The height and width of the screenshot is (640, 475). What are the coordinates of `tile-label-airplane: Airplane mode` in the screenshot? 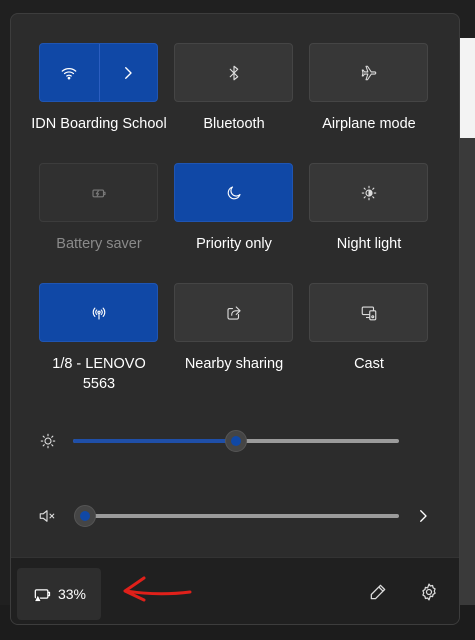 It's located at (369, 124).